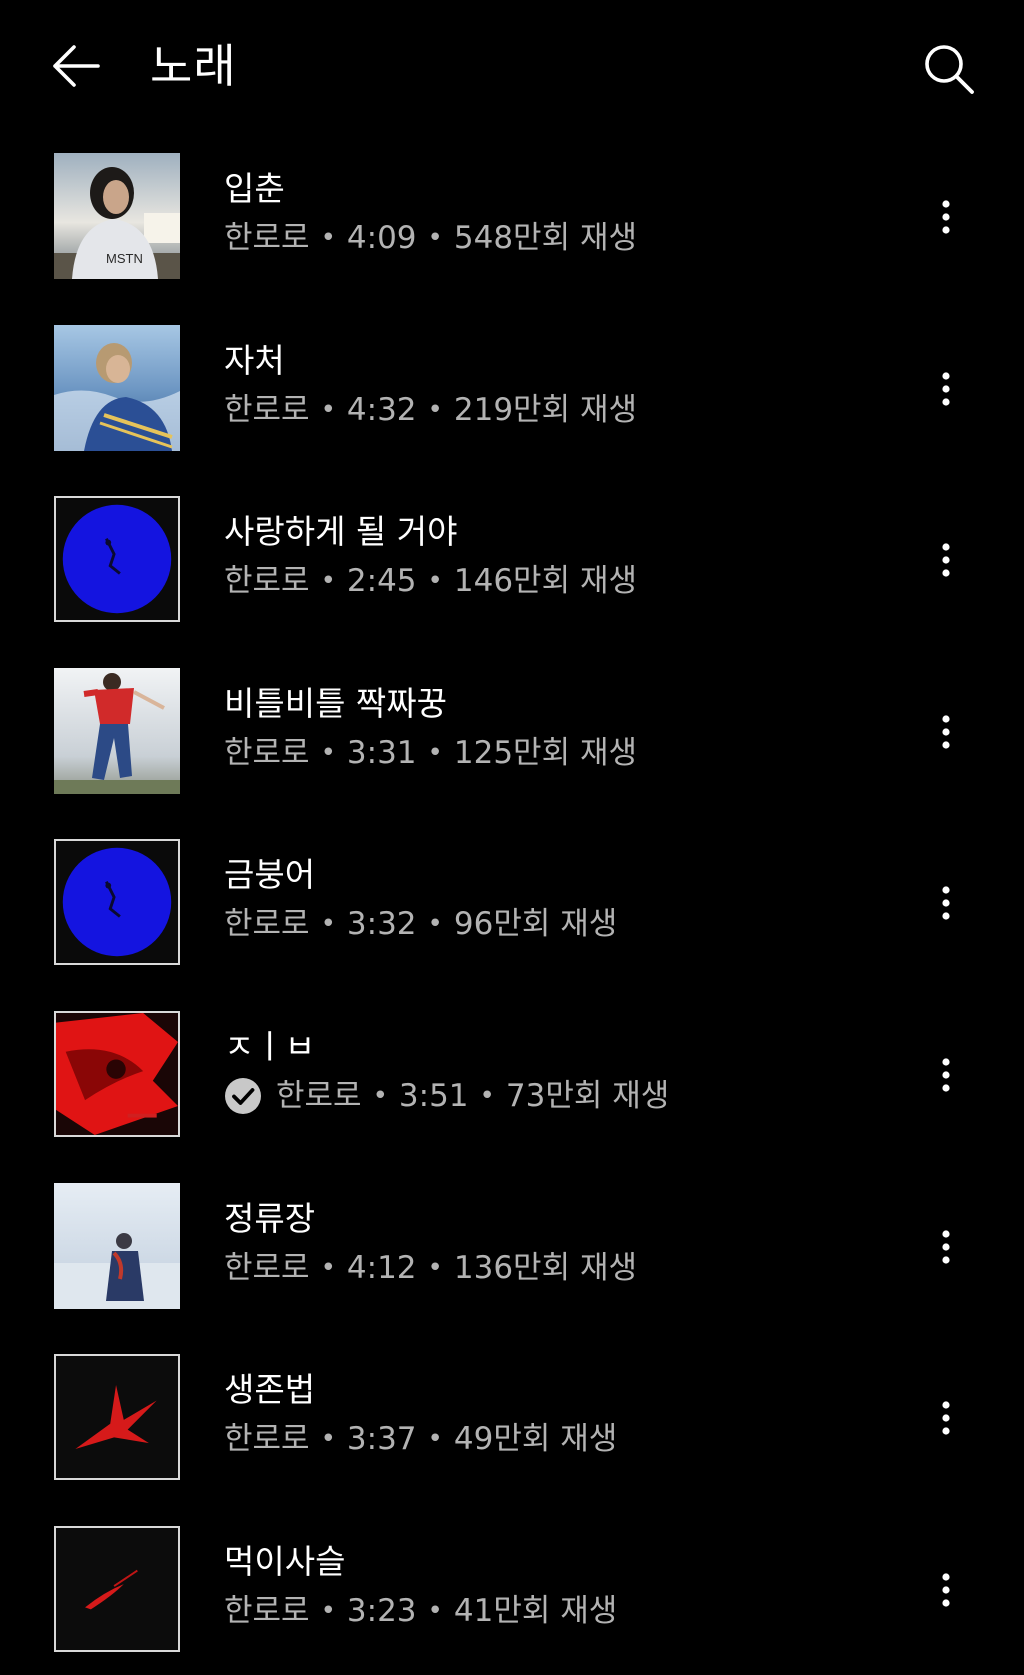 The width and height of the screenshot is (1024, 1675). What do you see at coordinates (341, 532) in the screenshot?
I see `song-title: 사랑하게 될 거야` at bounding box center [341, 532].